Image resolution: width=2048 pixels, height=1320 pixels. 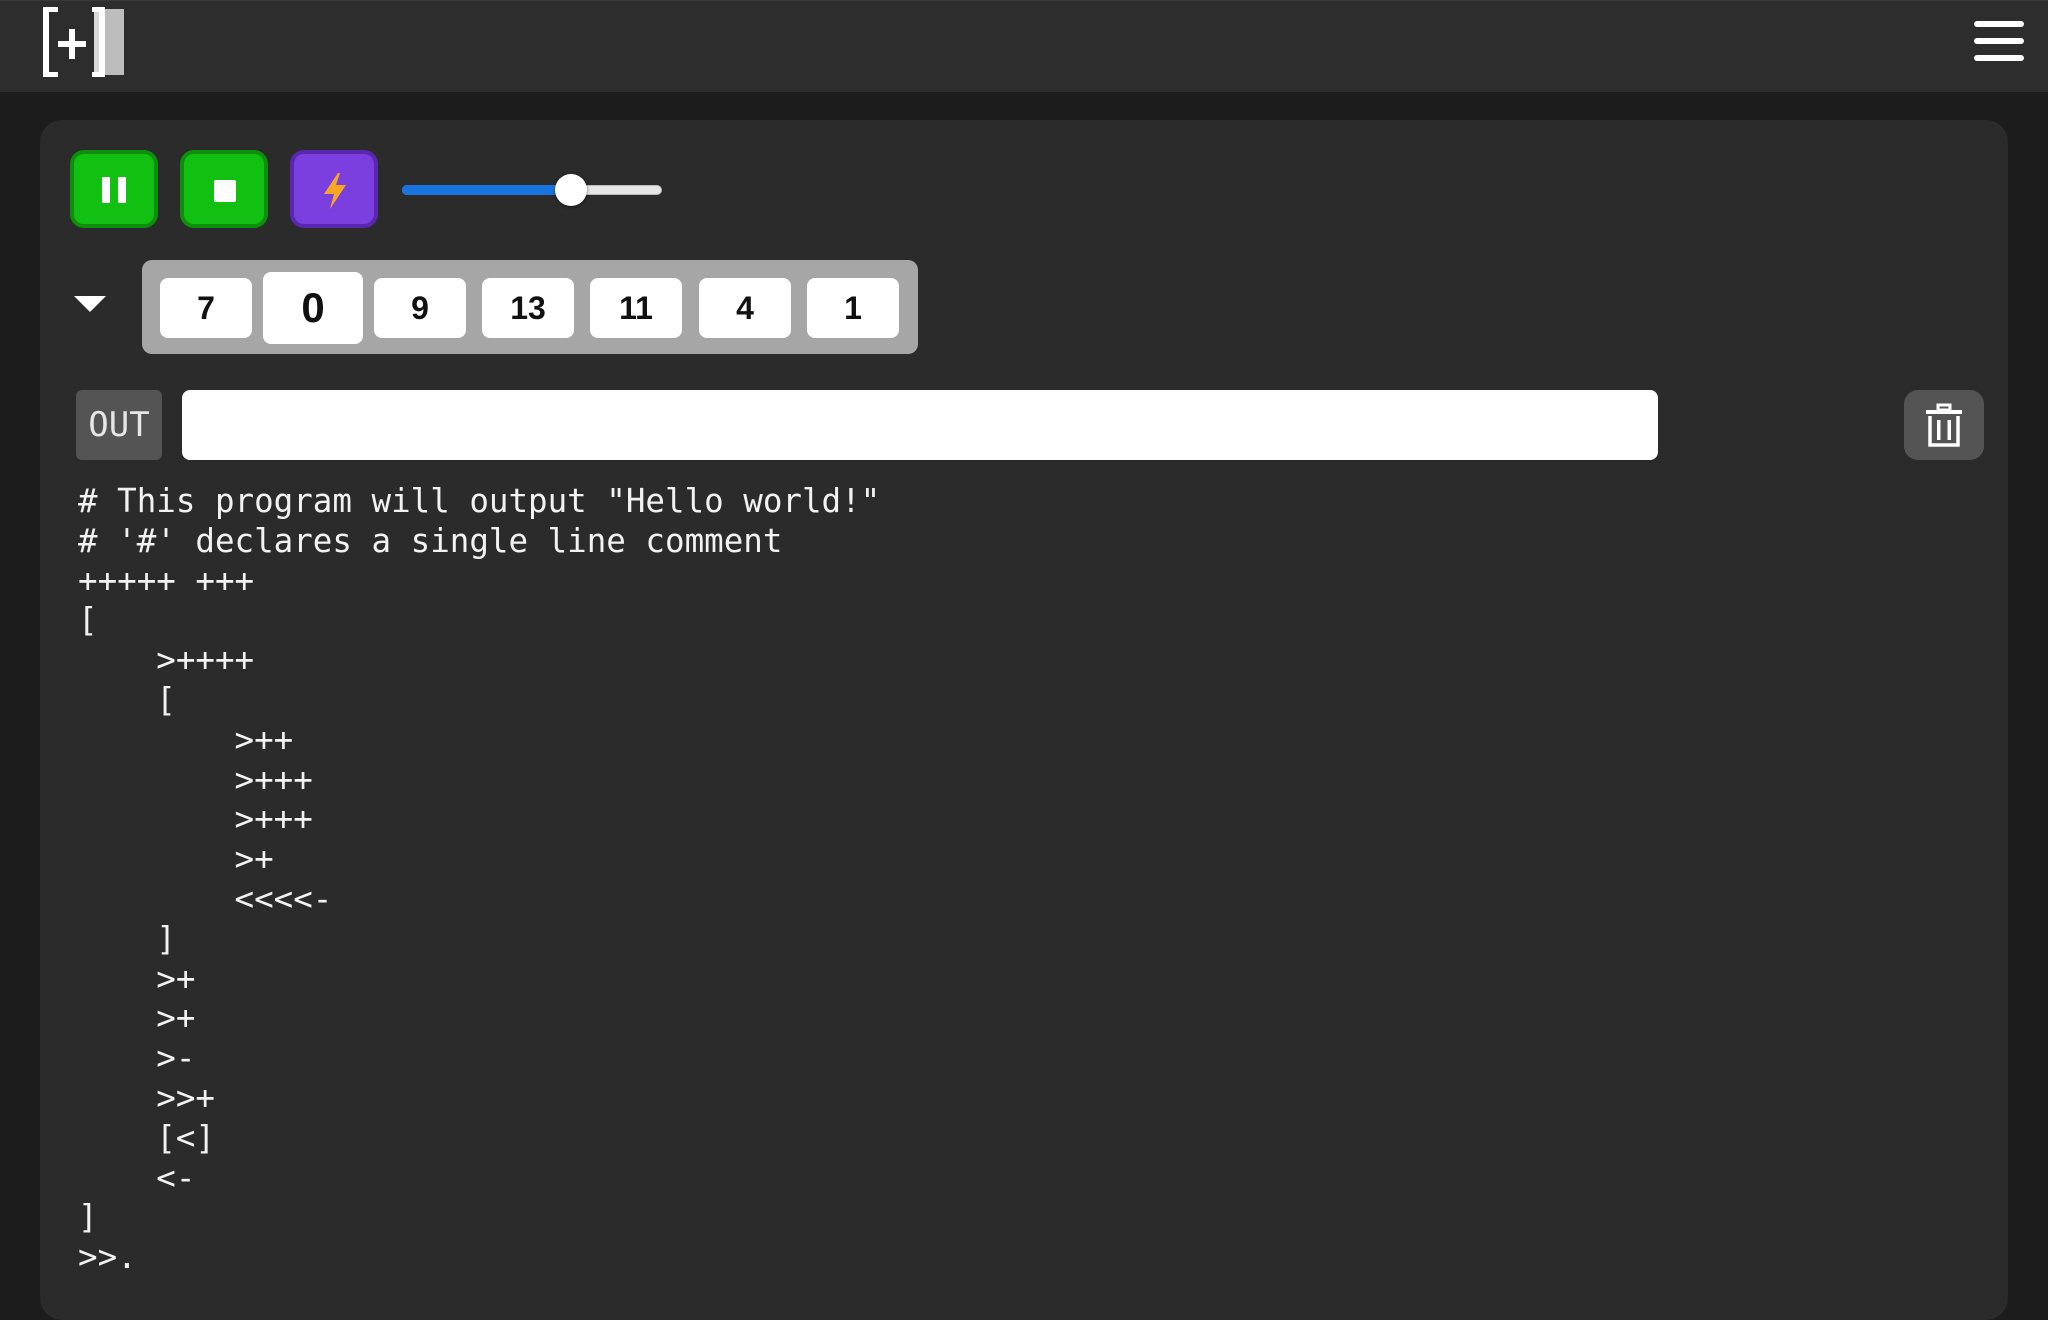 What do you see at coordinates (83, 42) in the screenshot?
I see `bracket-plus-logo-icon` at bounding box center [83, 42].